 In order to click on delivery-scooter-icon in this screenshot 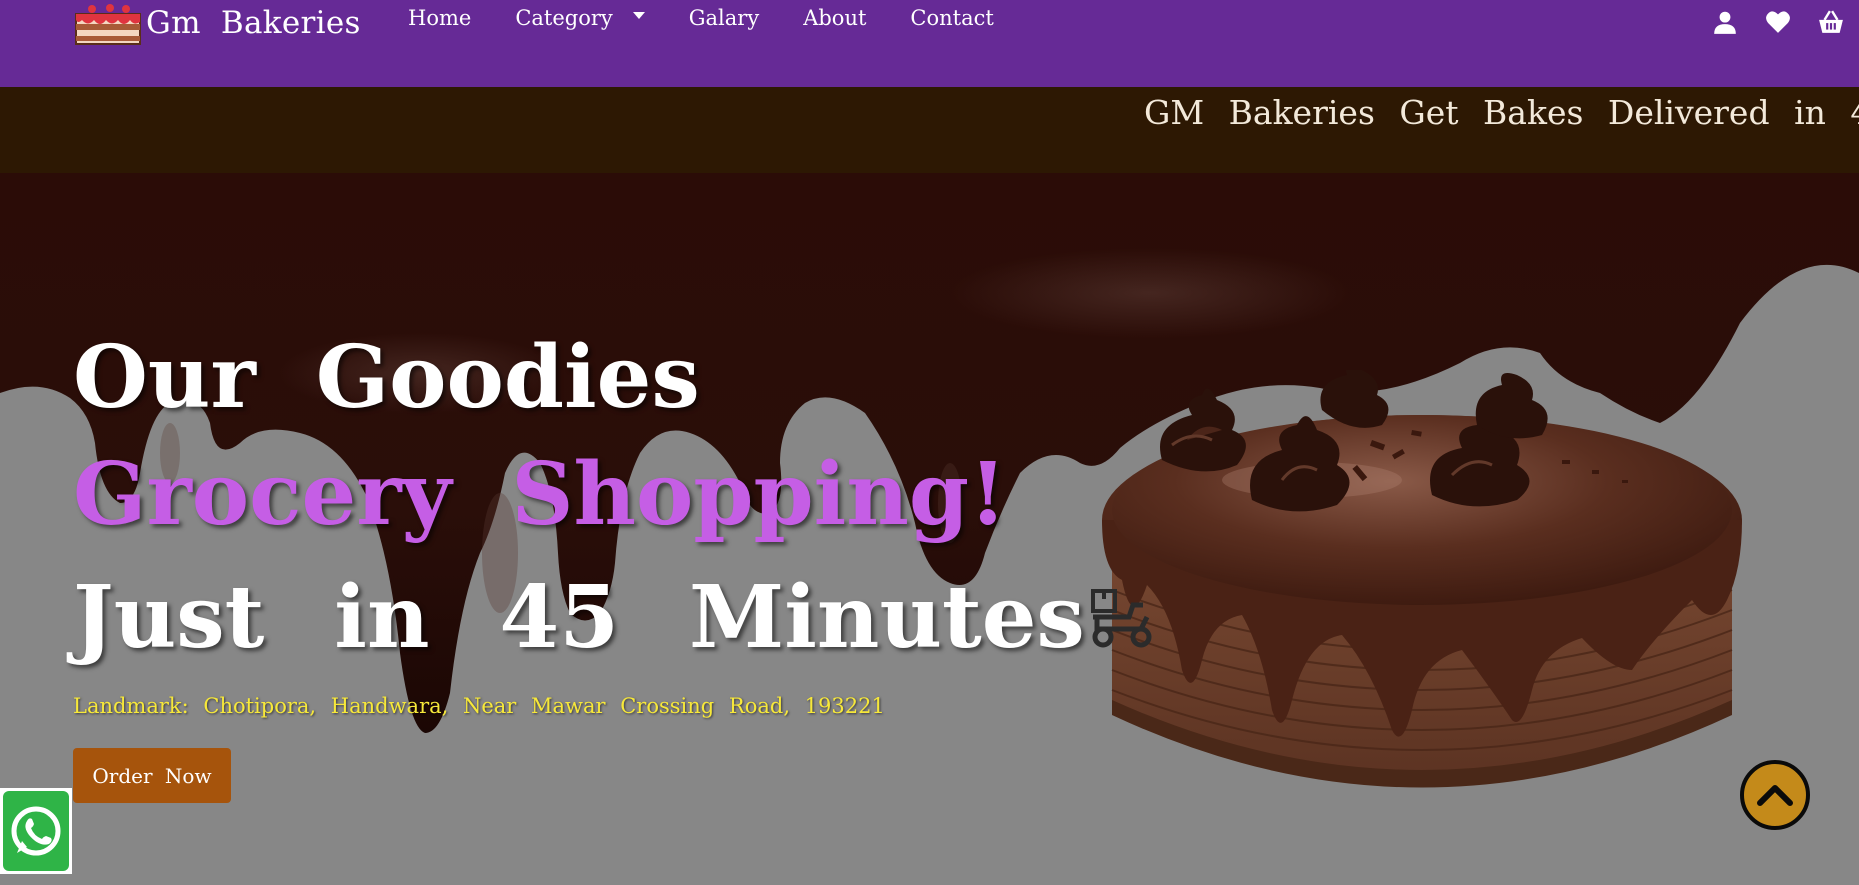, I will do `click(1121, 618)`.